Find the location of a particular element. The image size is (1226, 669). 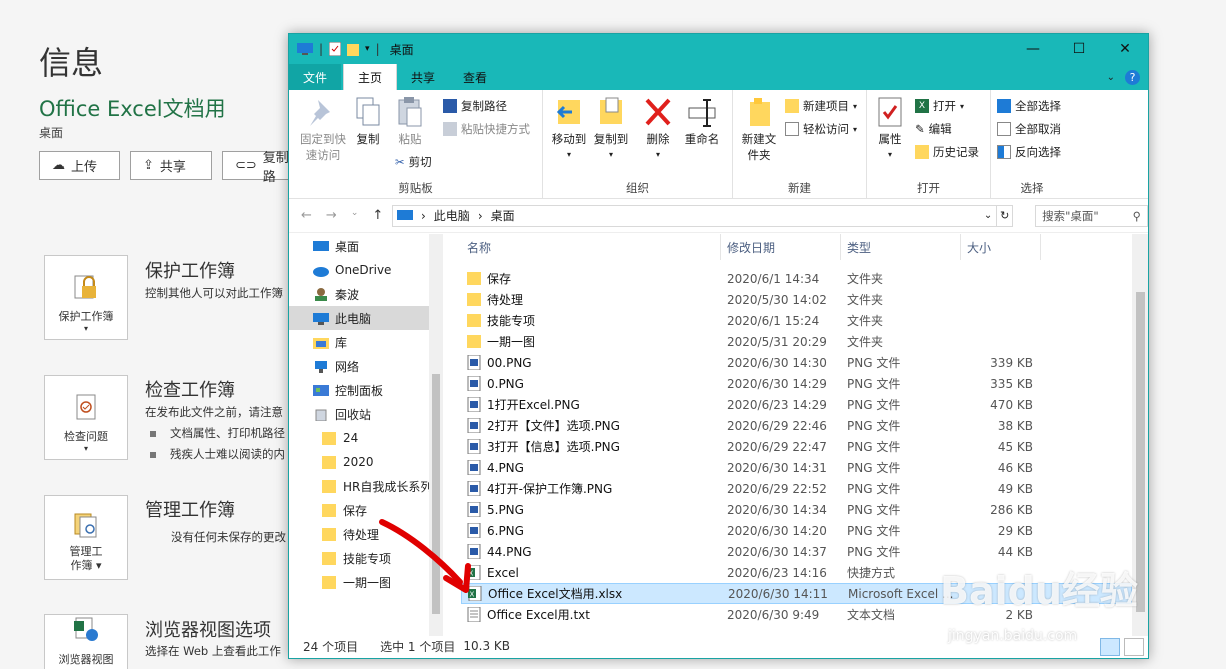

file-row: 1打开Excel.PNG 2020/6/23 14:29 PNG 文件 470 KB is located at coordinates (796, 404).